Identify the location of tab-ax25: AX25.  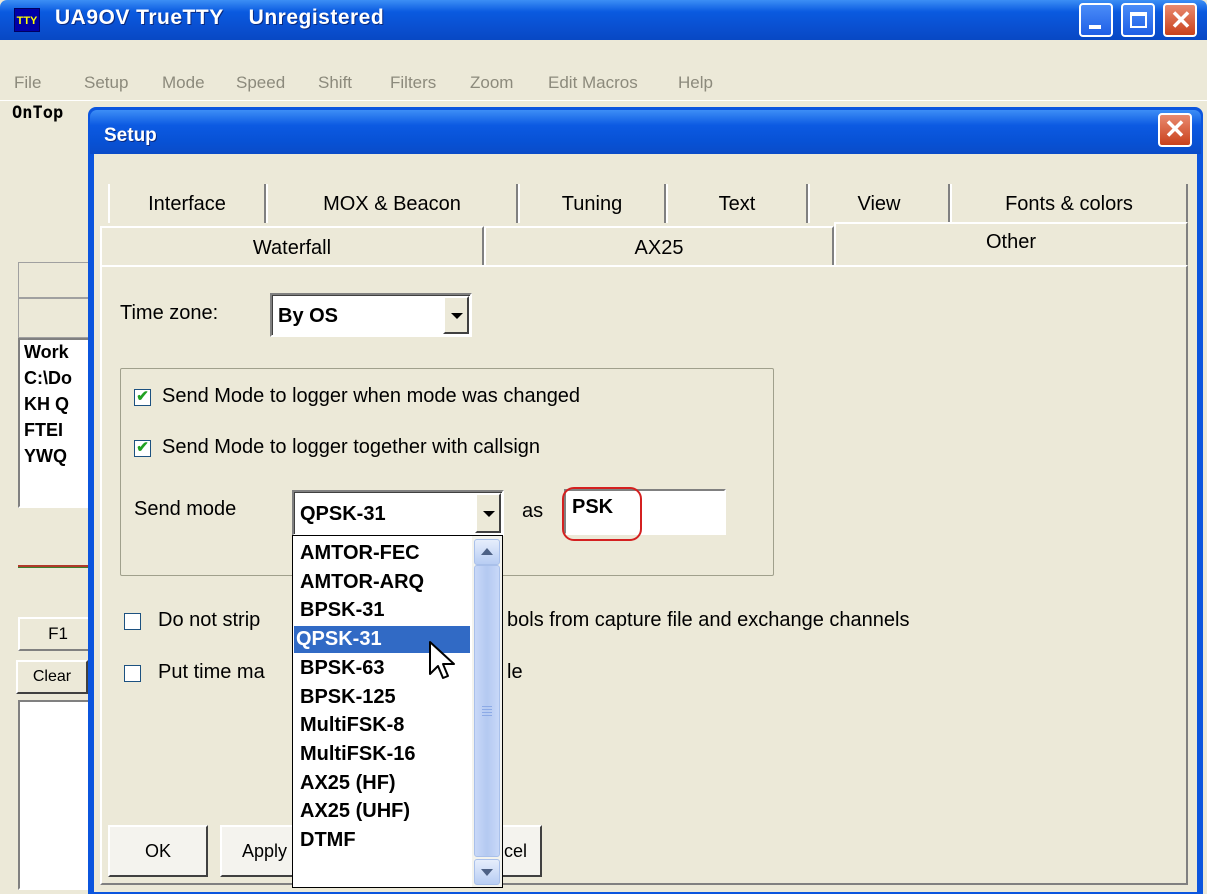
(659, 245).